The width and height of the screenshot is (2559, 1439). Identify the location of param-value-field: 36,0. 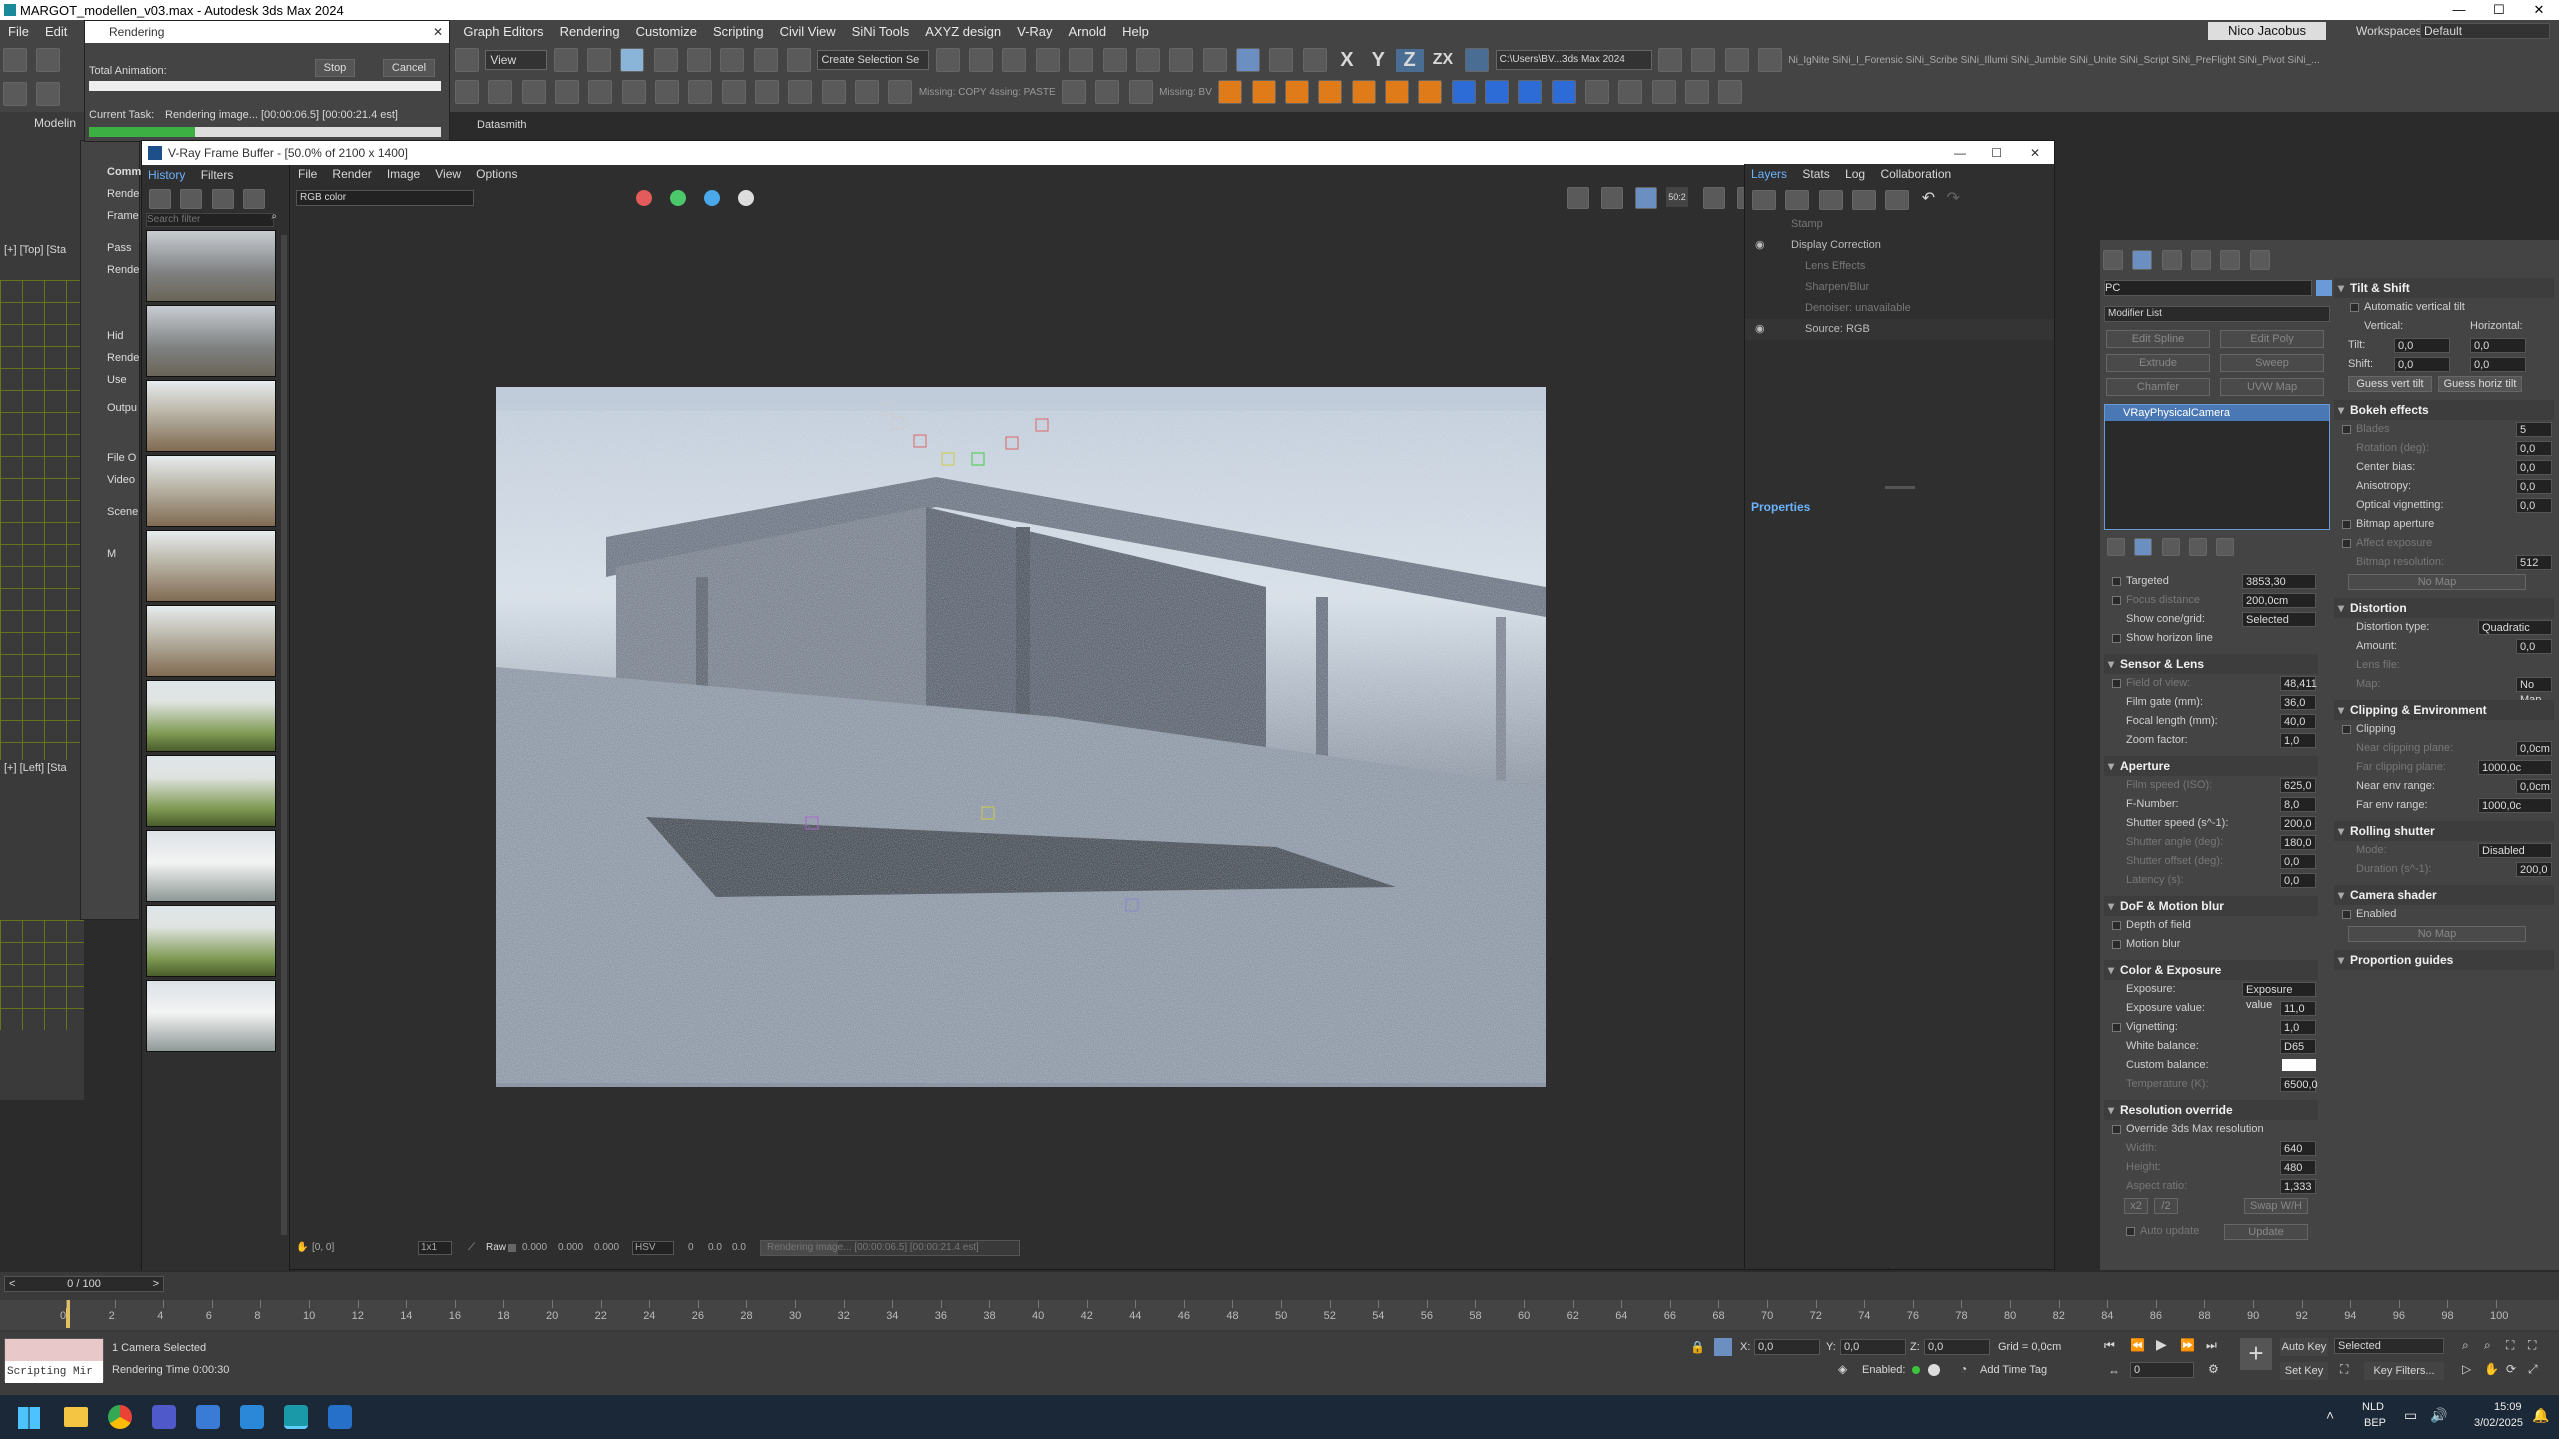
(2298, 702).